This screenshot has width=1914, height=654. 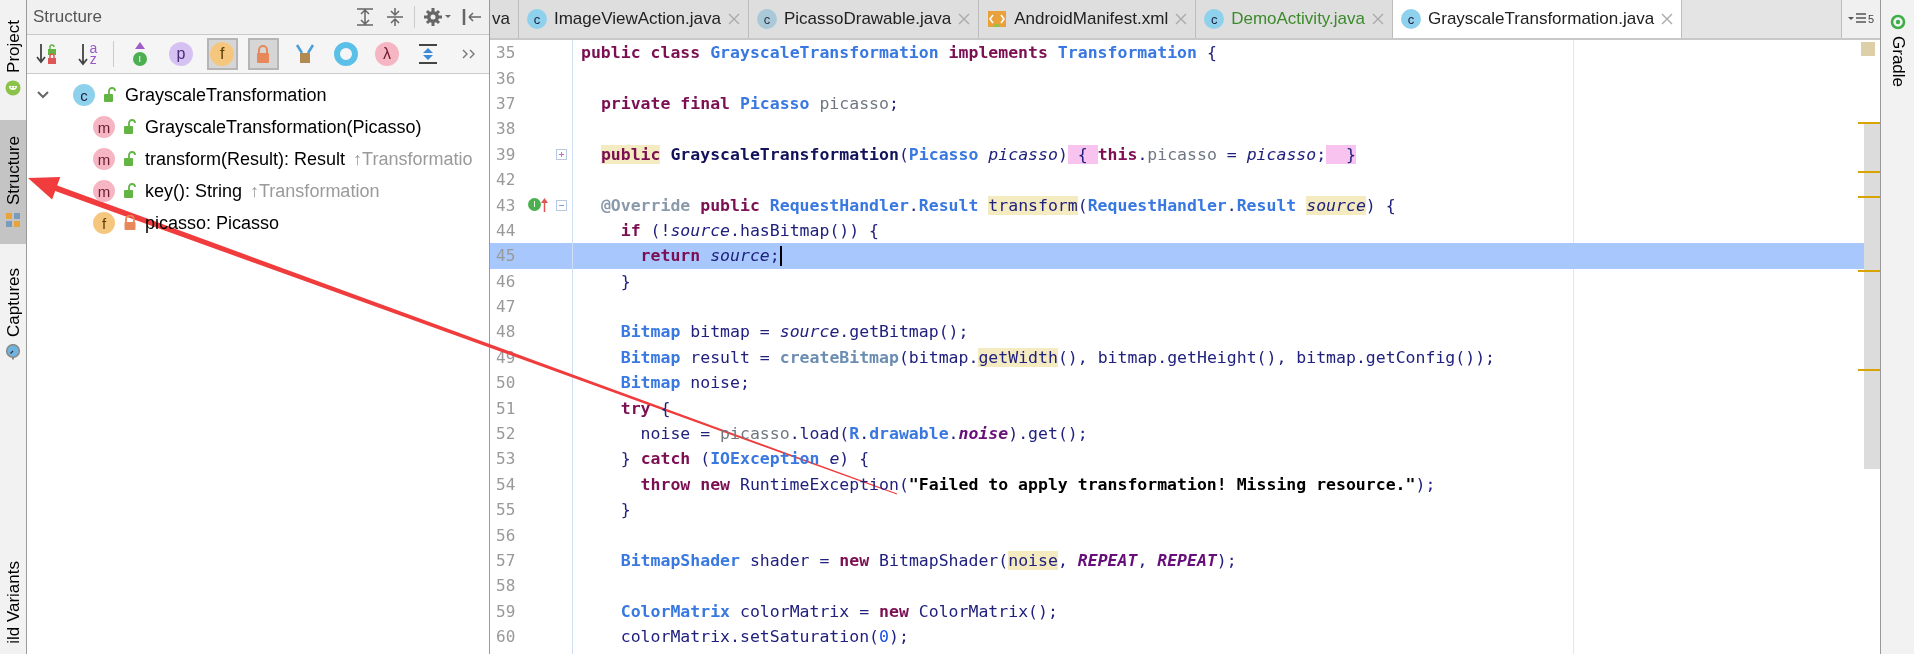 What do you see at coordinates (838, 611) in the screenshot?
I see `code-line: ColorMatrix colorMatrix = new ColorMatrix();` at bounding box center [838, 611].